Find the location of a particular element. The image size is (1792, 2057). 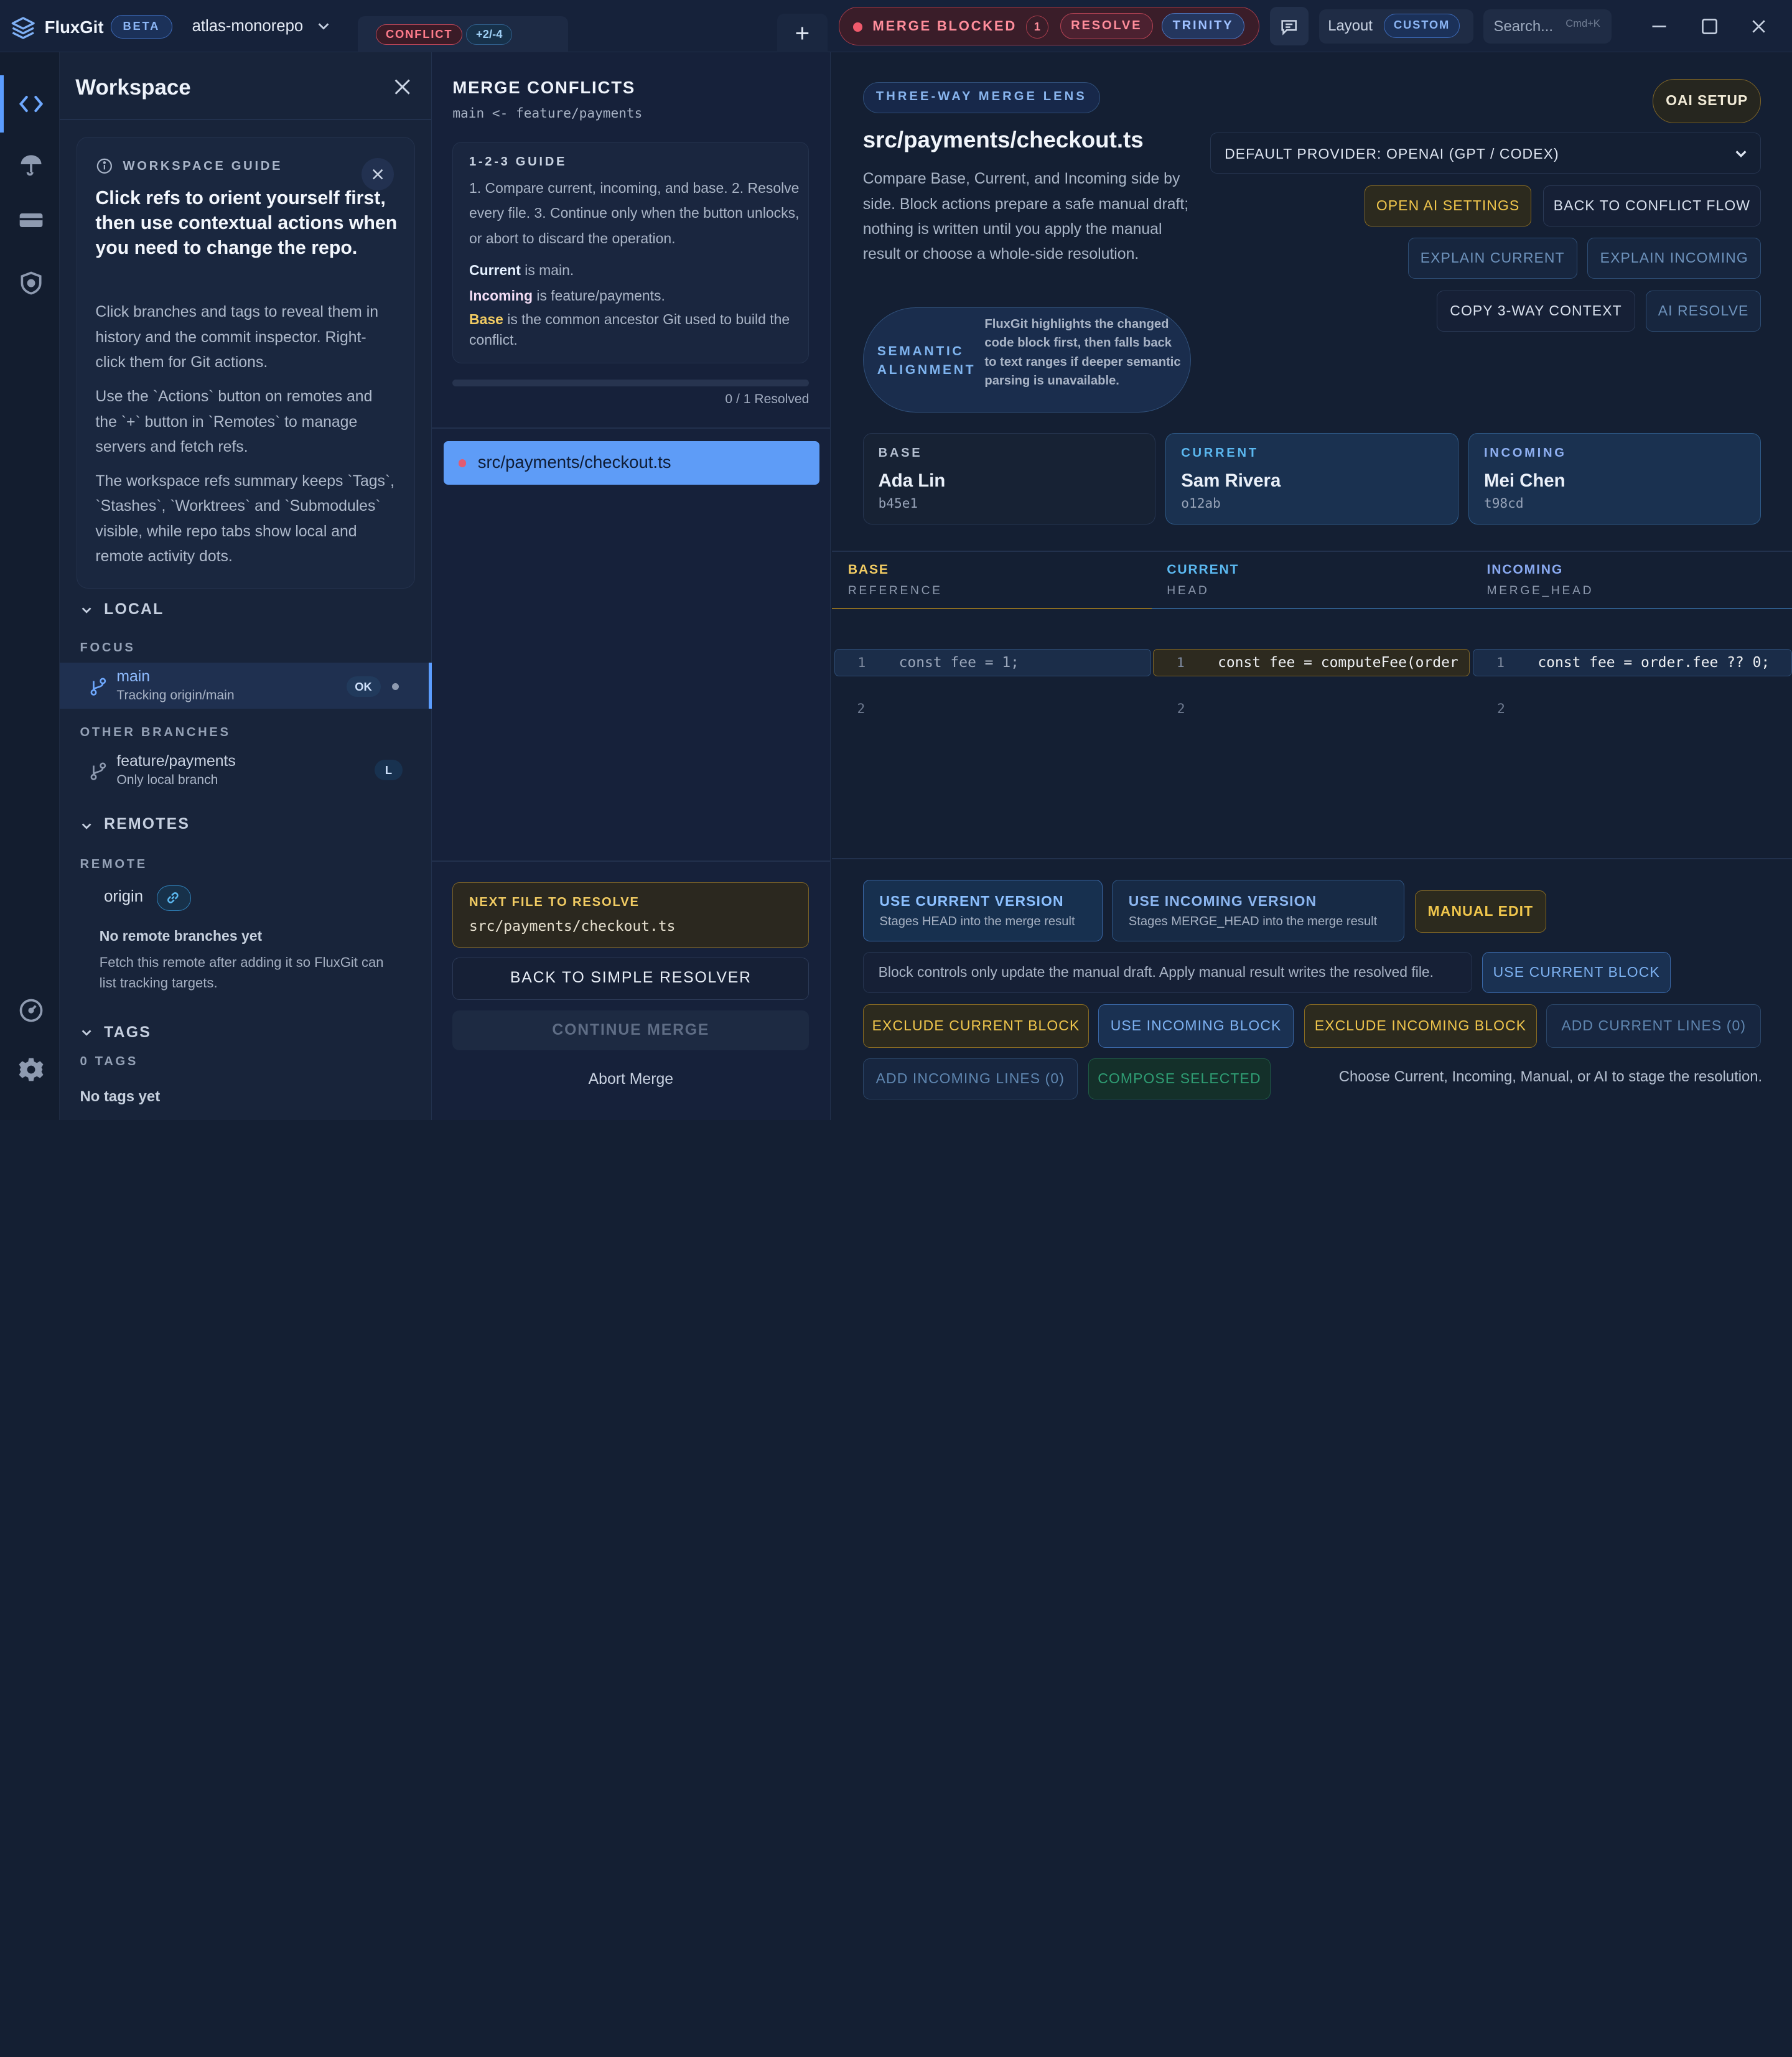

trinity-button: TRINITY is located at coordinates (1203, 26).